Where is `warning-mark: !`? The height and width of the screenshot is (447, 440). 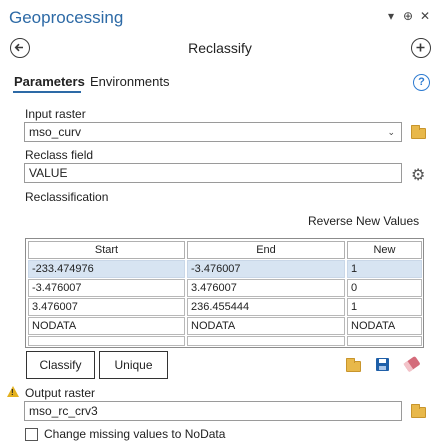
warning-mark: ! is located at coordinates (12, 392).